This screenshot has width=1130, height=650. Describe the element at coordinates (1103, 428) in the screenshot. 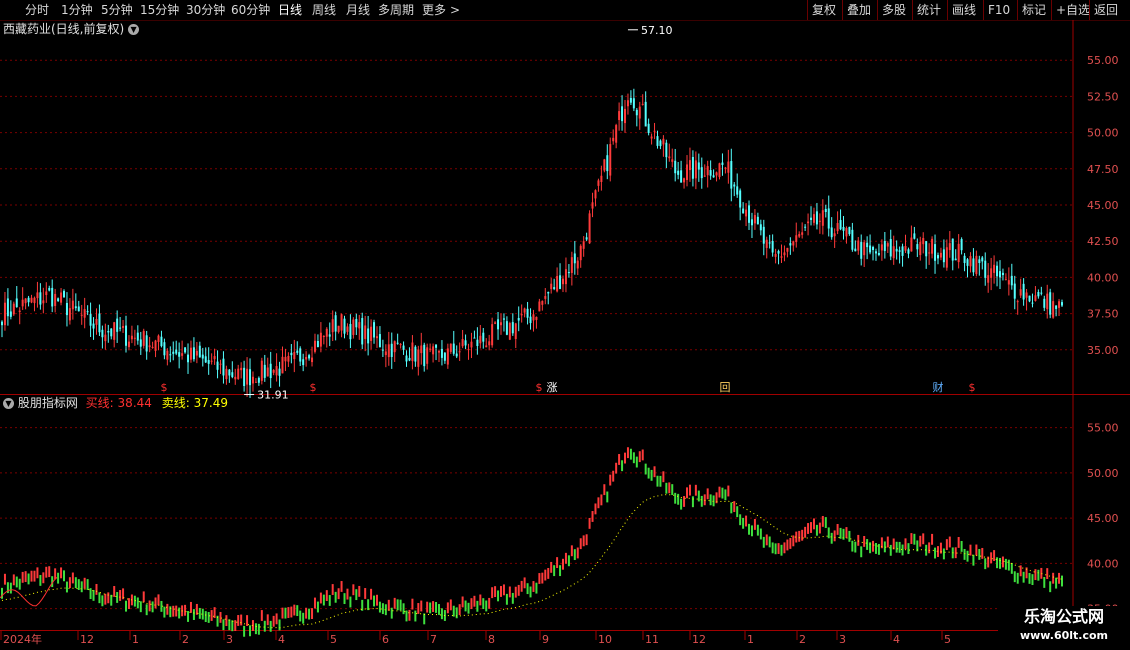

I see `indicator-y-tick-label: 55.00` at that location.